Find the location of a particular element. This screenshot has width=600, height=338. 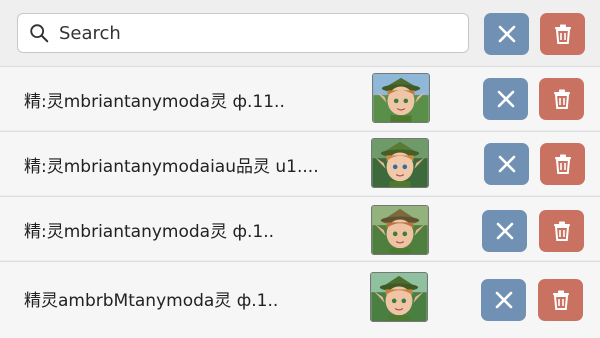

search-input is located at coordinates (249, 33).